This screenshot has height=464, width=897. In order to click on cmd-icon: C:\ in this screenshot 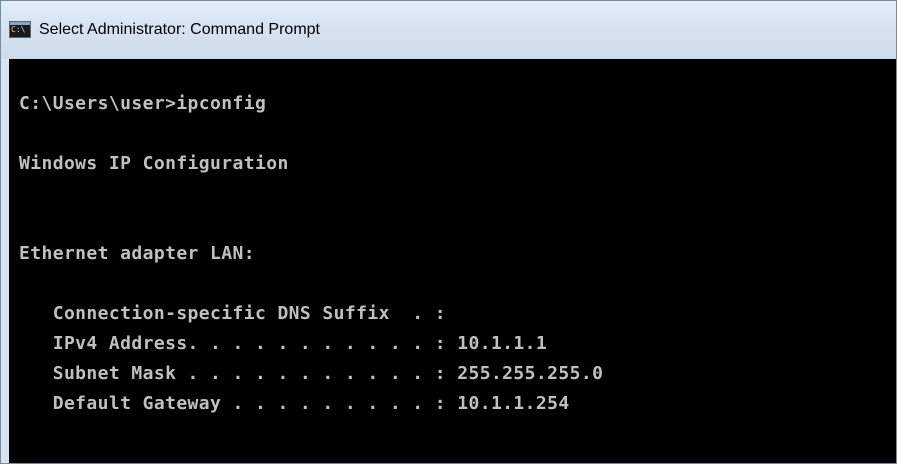, I will do `click(20, 29)`.